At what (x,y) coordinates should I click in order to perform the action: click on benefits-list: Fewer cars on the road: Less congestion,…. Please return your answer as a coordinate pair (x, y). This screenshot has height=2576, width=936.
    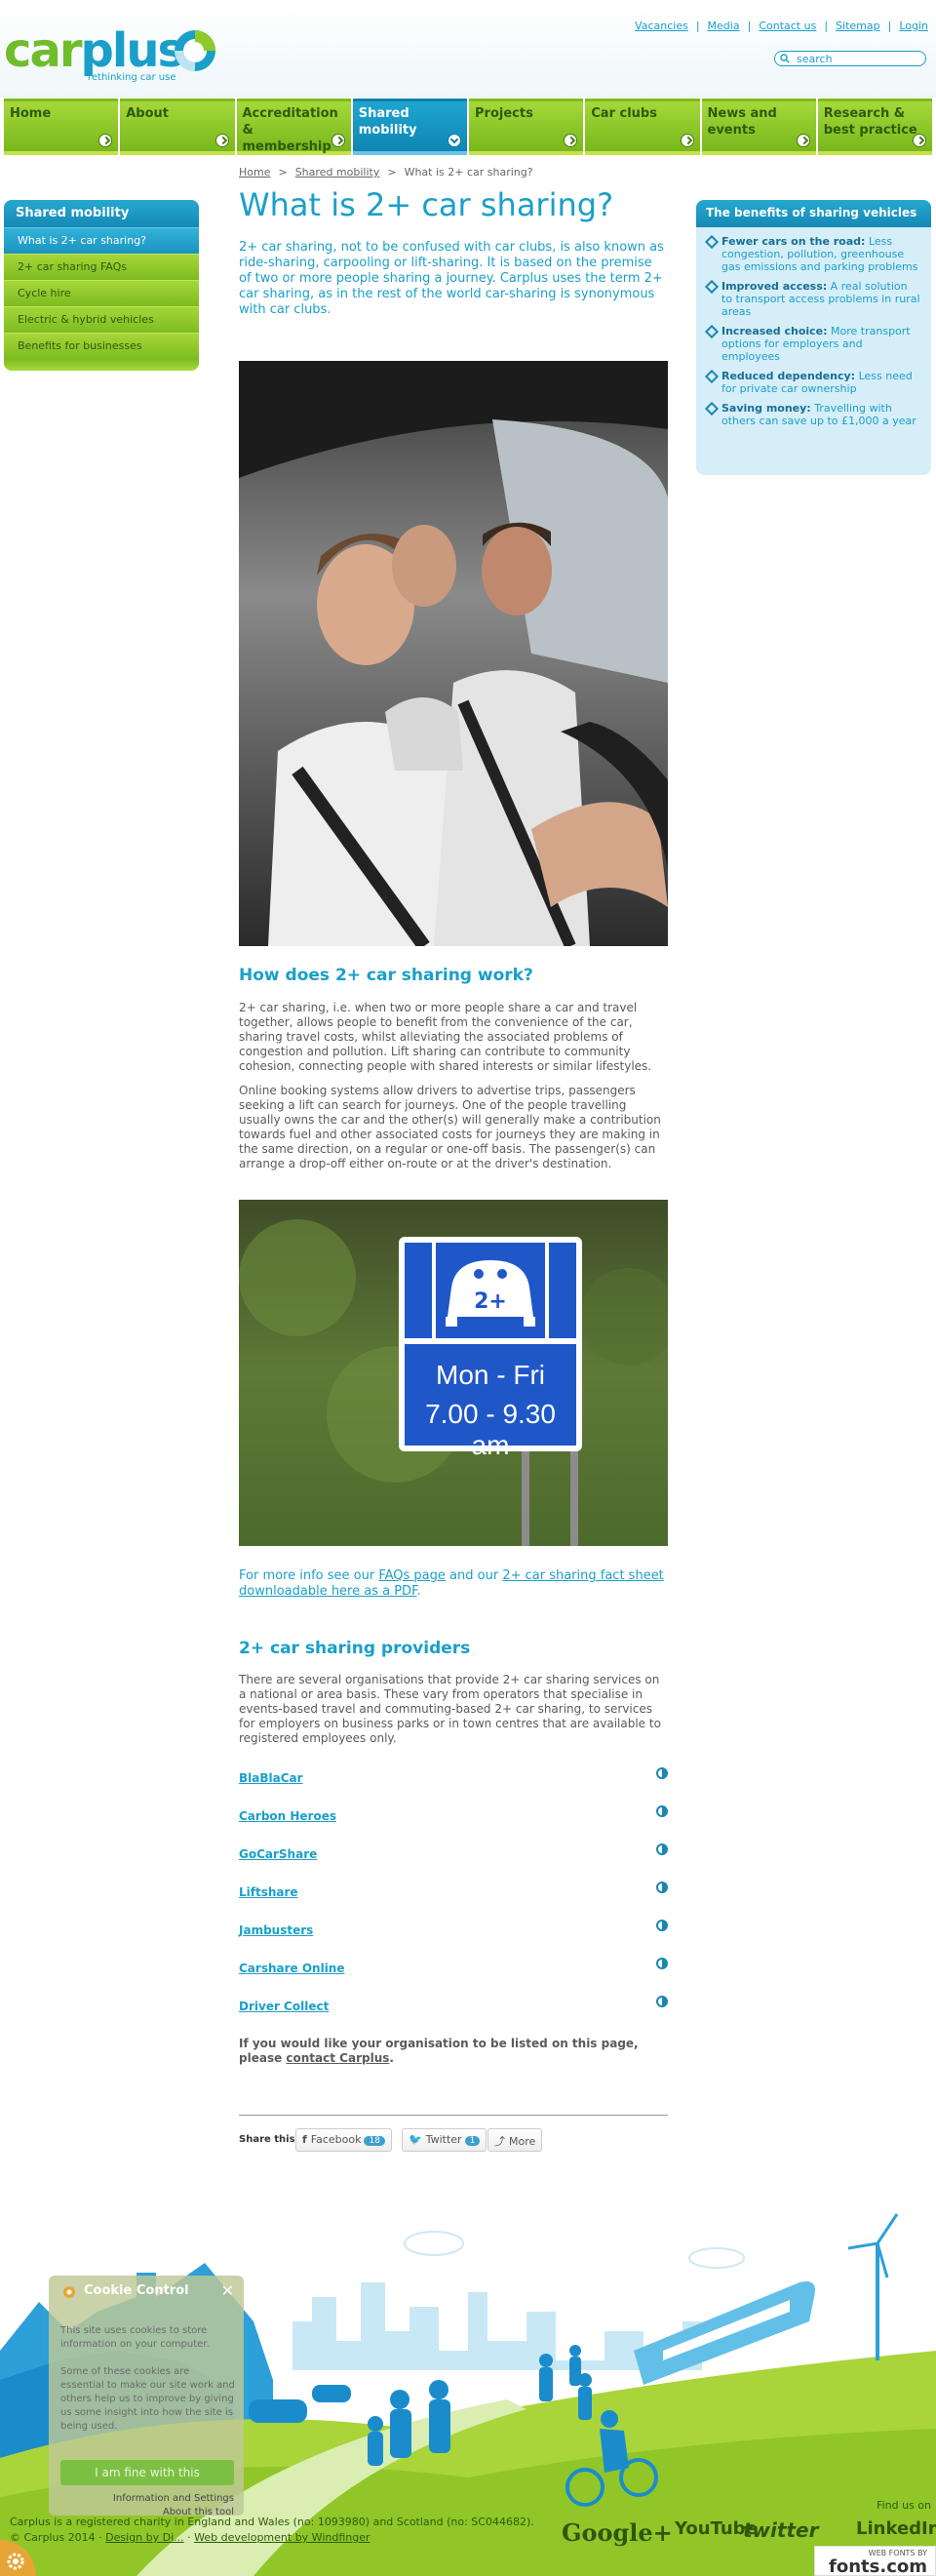
    Looking at the image, I should click on (813, 327).